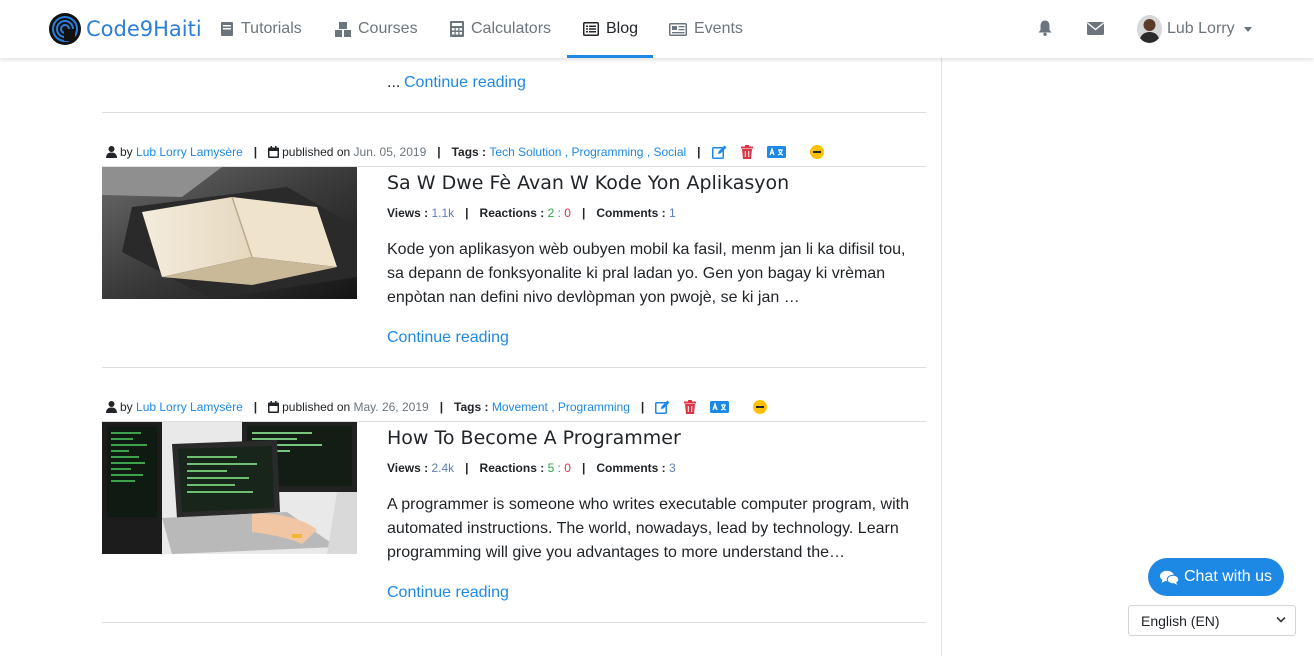  Describe the element at coordinates (588, 183) in the screenshot. I see `post-title: Sa W Dwe Fè Avan W Kode Yon Aplikasyon` at that location.